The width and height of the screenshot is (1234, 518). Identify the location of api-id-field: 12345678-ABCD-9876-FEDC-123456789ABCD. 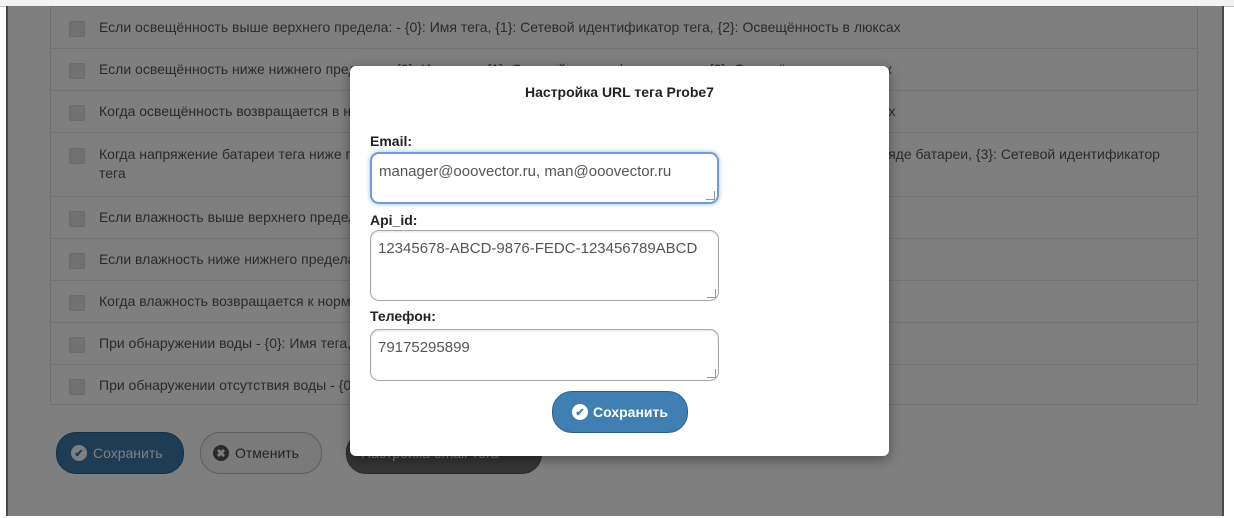
(544, 265).